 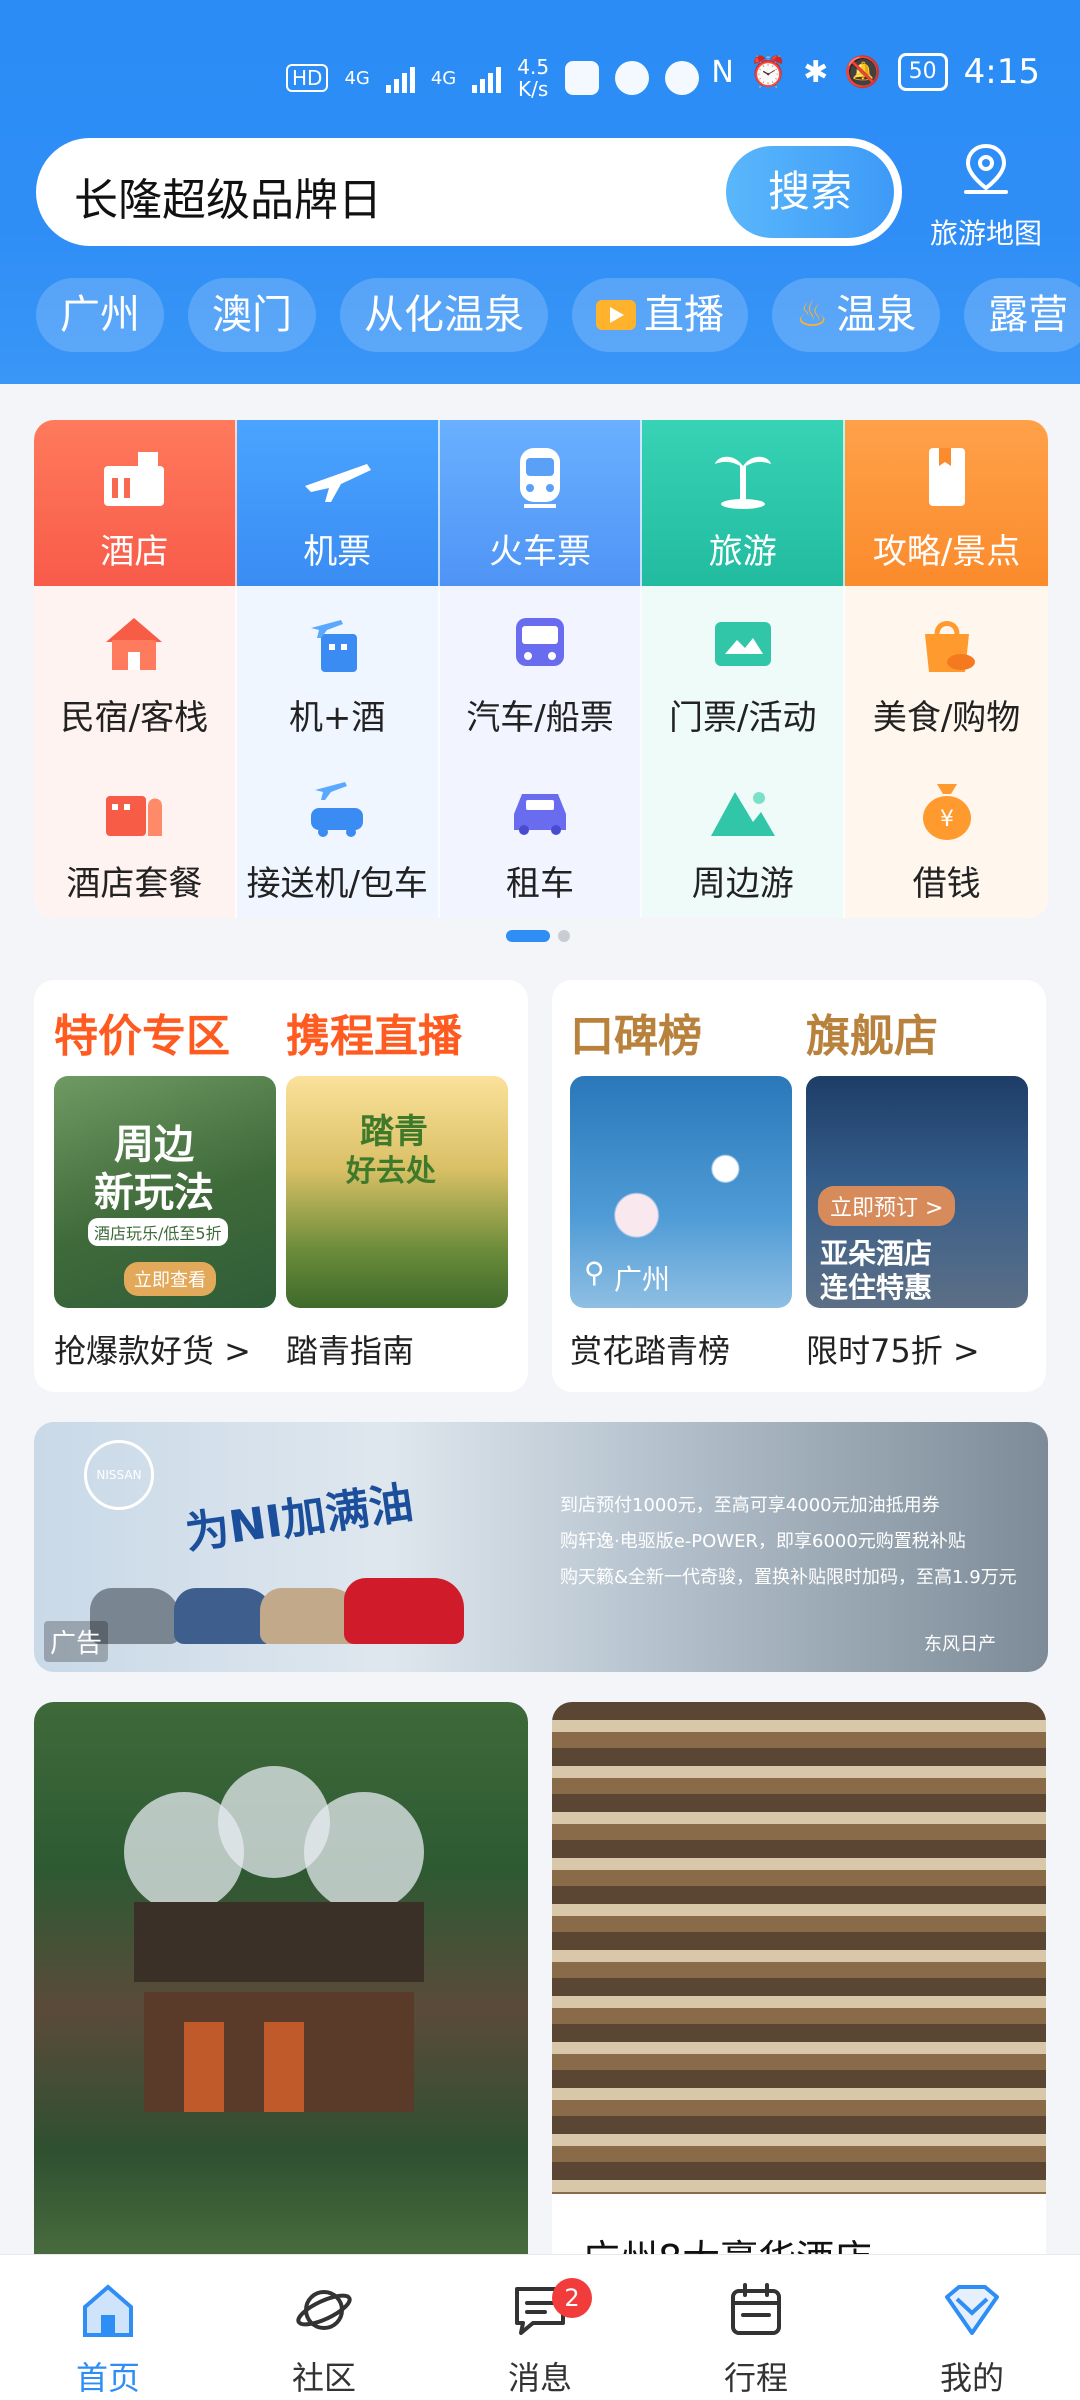 What do you see at coordinates (541, 835) in the screenshot?
I see `grid-car-rental: 租车` at bounding box center [541, 835].